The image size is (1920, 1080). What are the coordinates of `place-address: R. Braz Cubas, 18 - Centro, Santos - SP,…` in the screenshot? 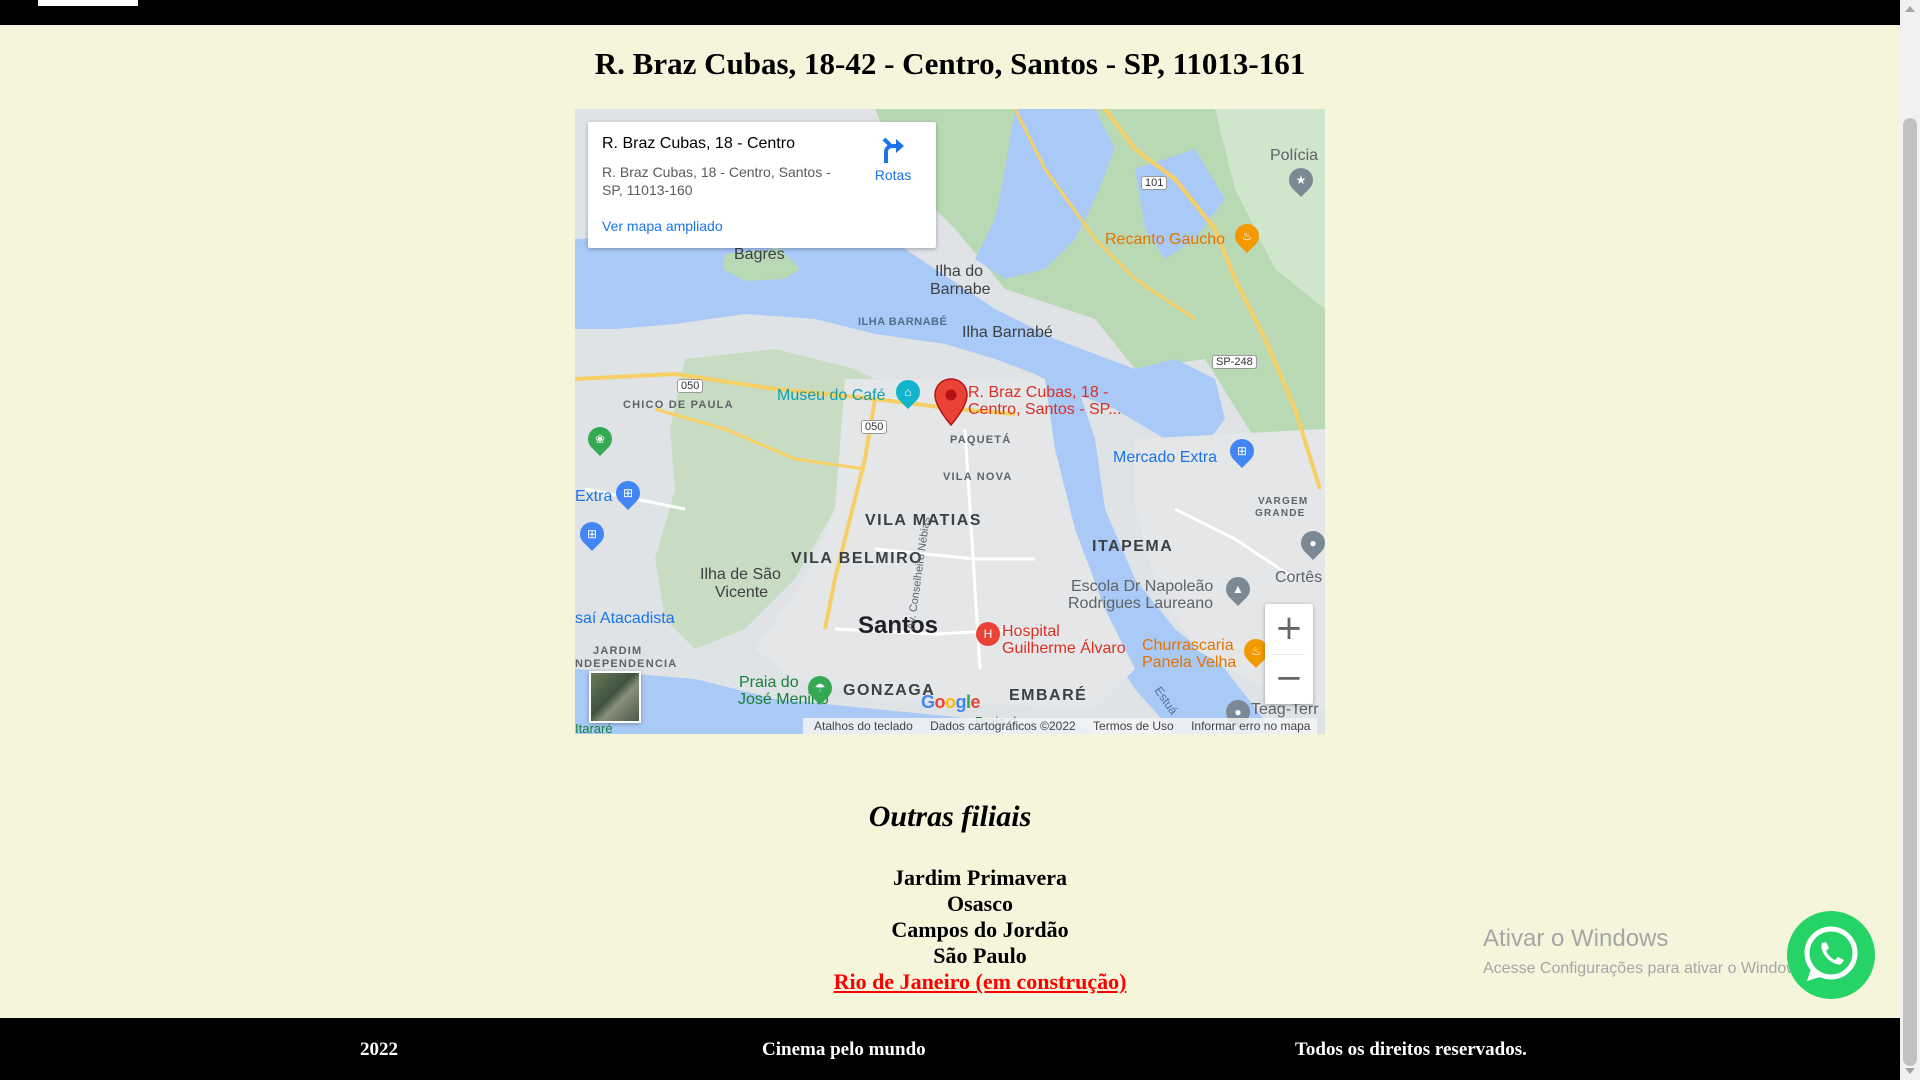 It's located at (716, 181).